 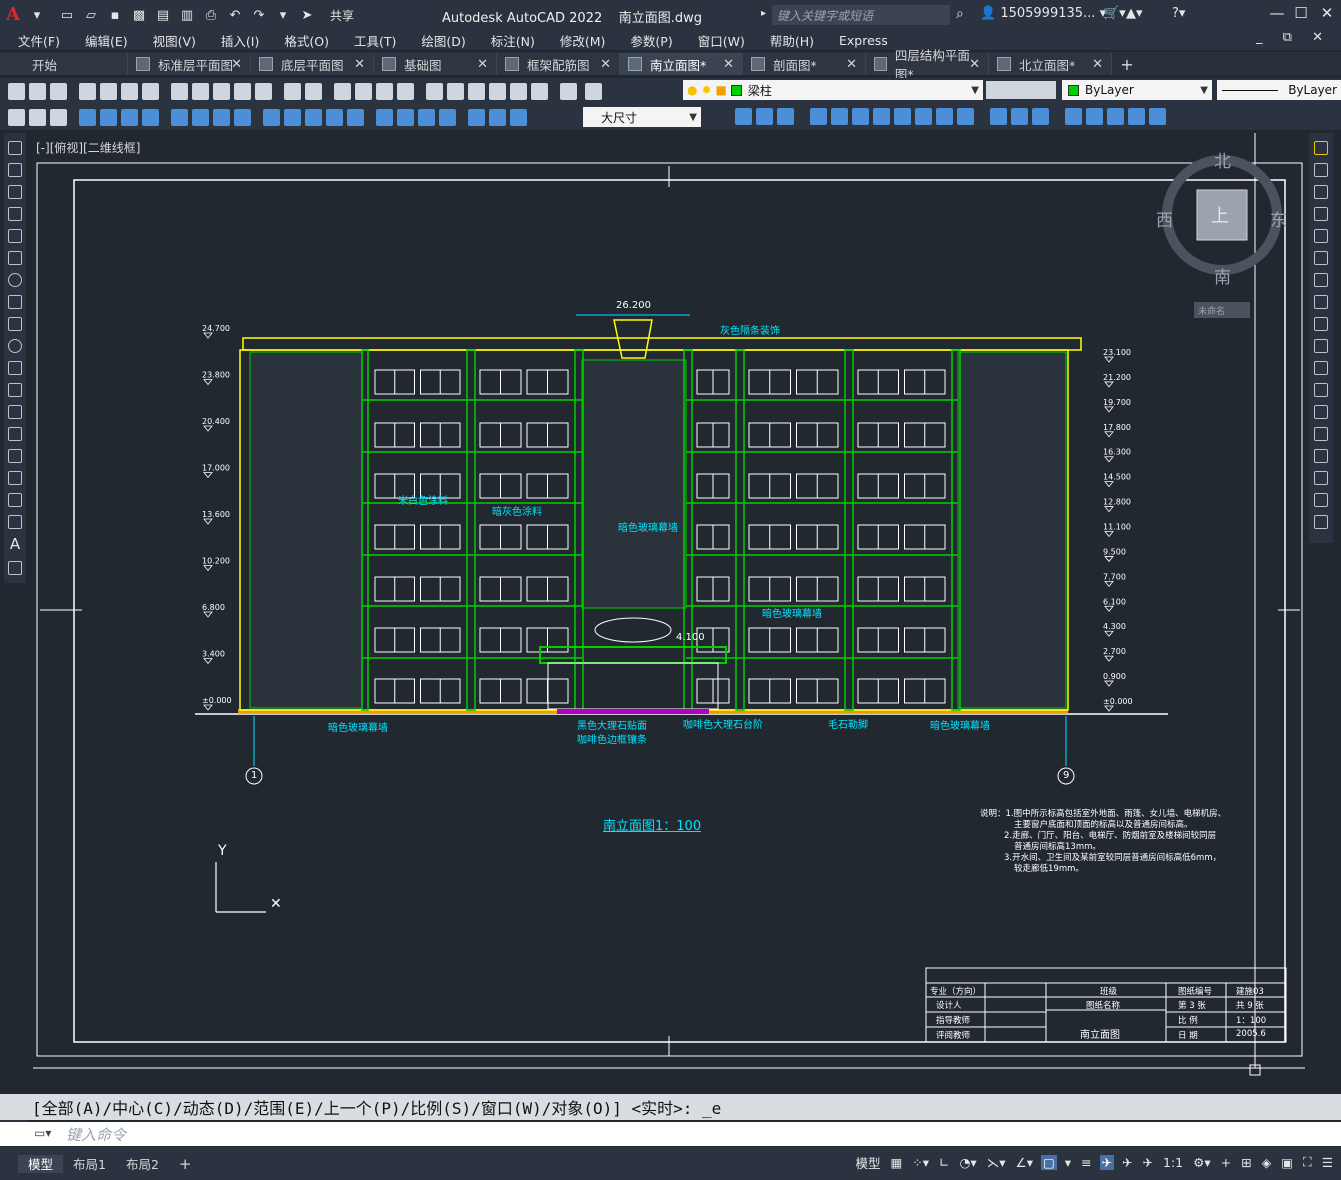 What do you see at coordinates (443, 40) in the screenshot?
I see `menu-draw: 绘图(D)` at bounding box center [443, 40].